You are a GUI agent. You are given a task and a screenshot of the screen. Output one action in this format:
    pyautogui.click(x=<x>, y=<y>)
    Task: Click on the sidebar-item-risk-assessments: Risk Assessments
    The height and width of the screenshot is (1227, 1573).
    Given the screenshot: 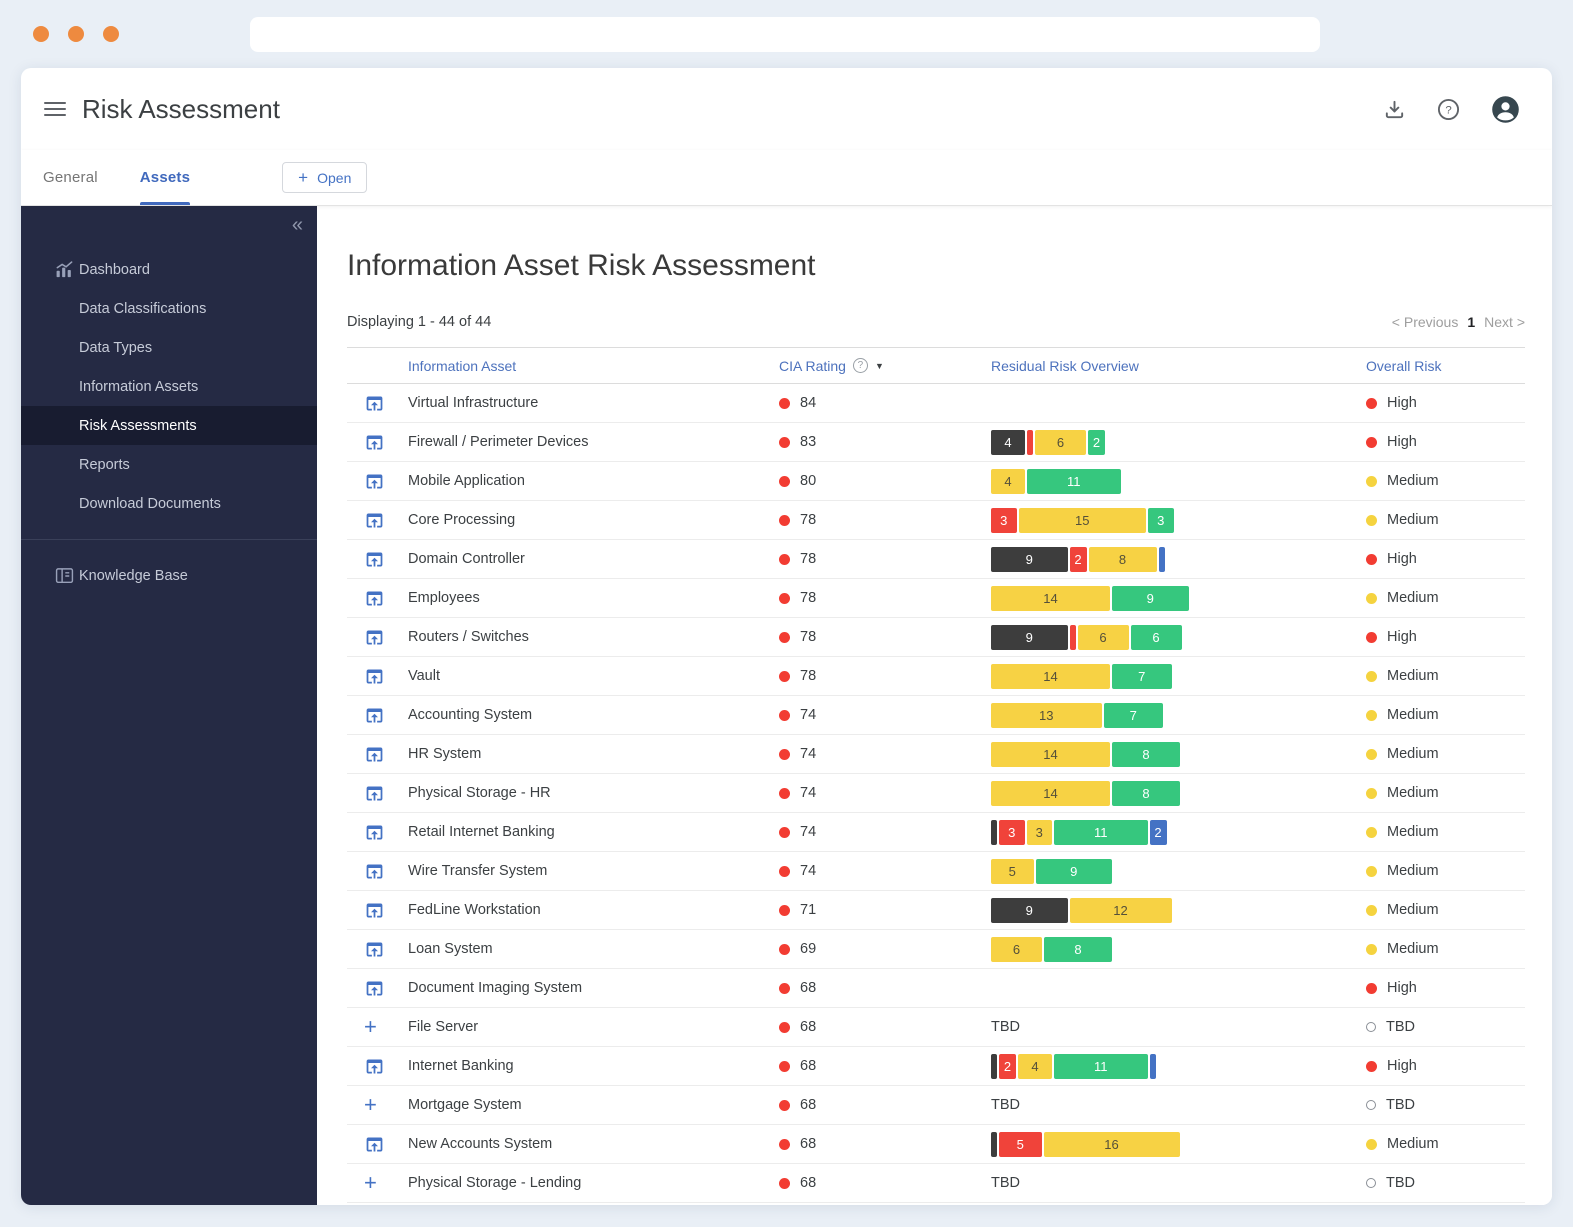 What is the action you would take?
    pyautogui.click(x=169, y=425)
    